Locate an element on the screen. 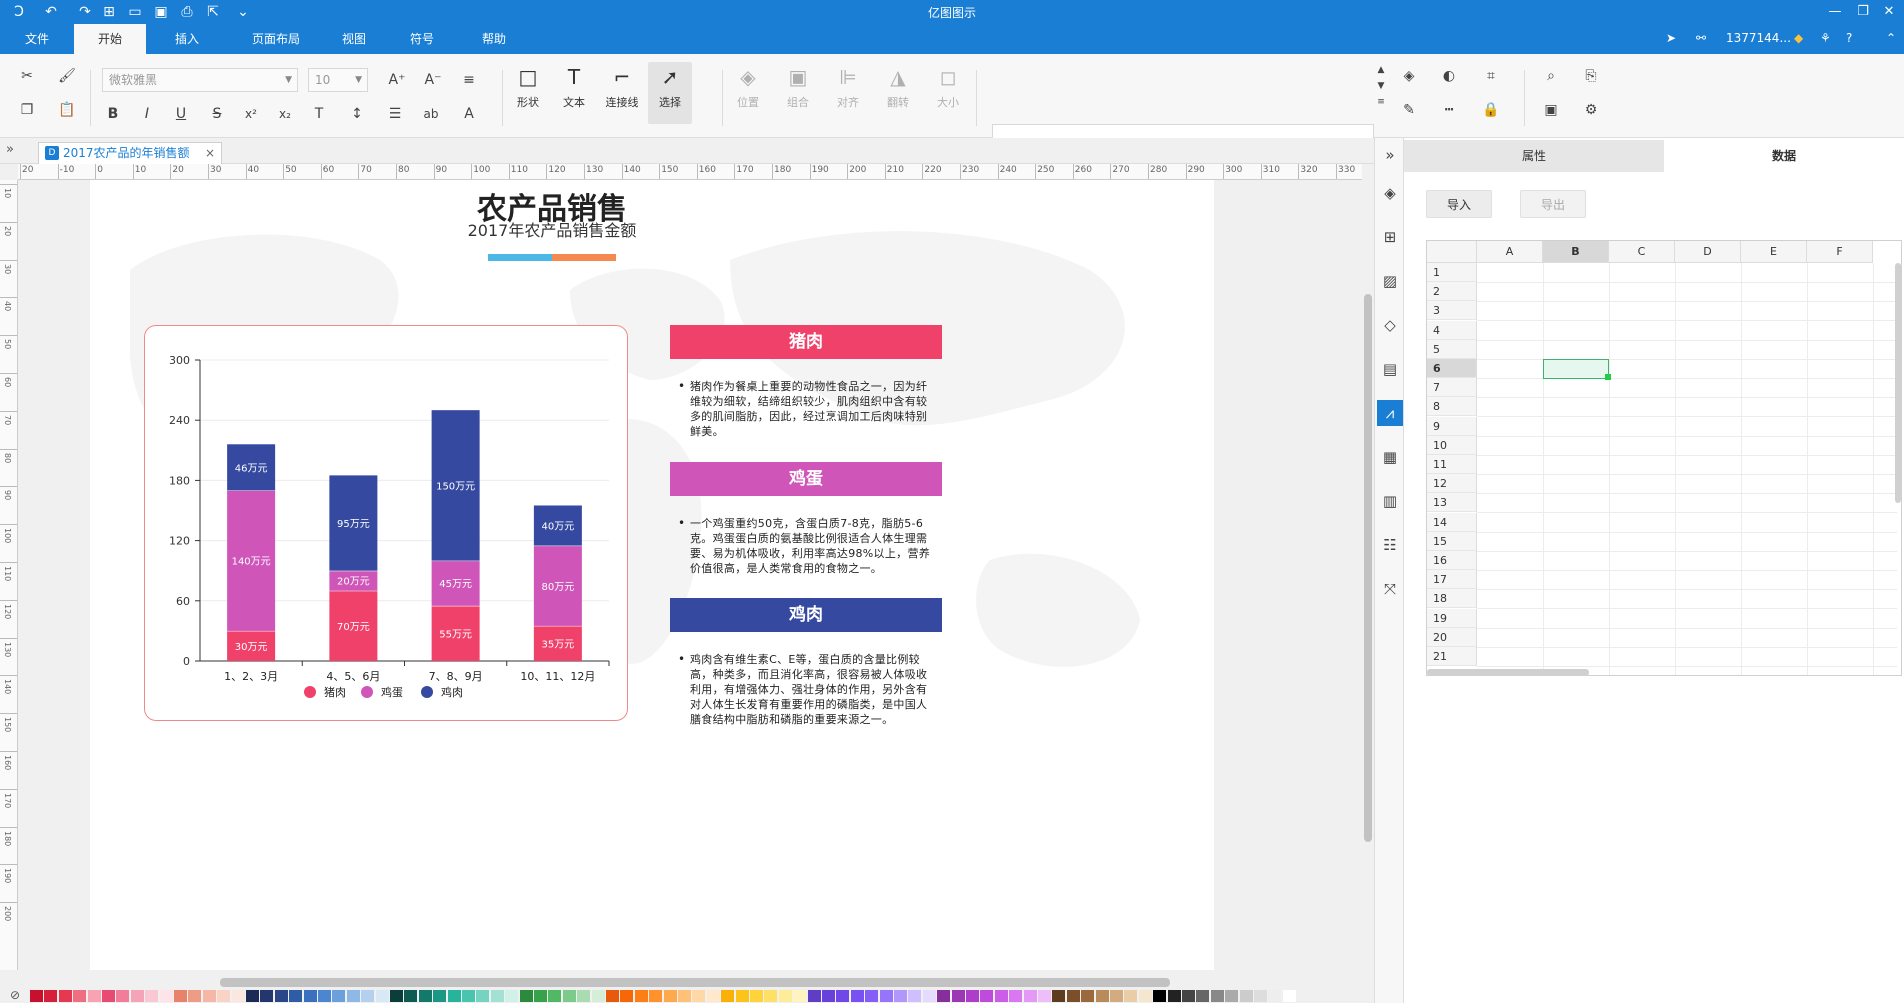 Image resolution: width=1904 pixels, height=1003 pixels. copy-icon: ❐ is located at coordinates (27, 110).